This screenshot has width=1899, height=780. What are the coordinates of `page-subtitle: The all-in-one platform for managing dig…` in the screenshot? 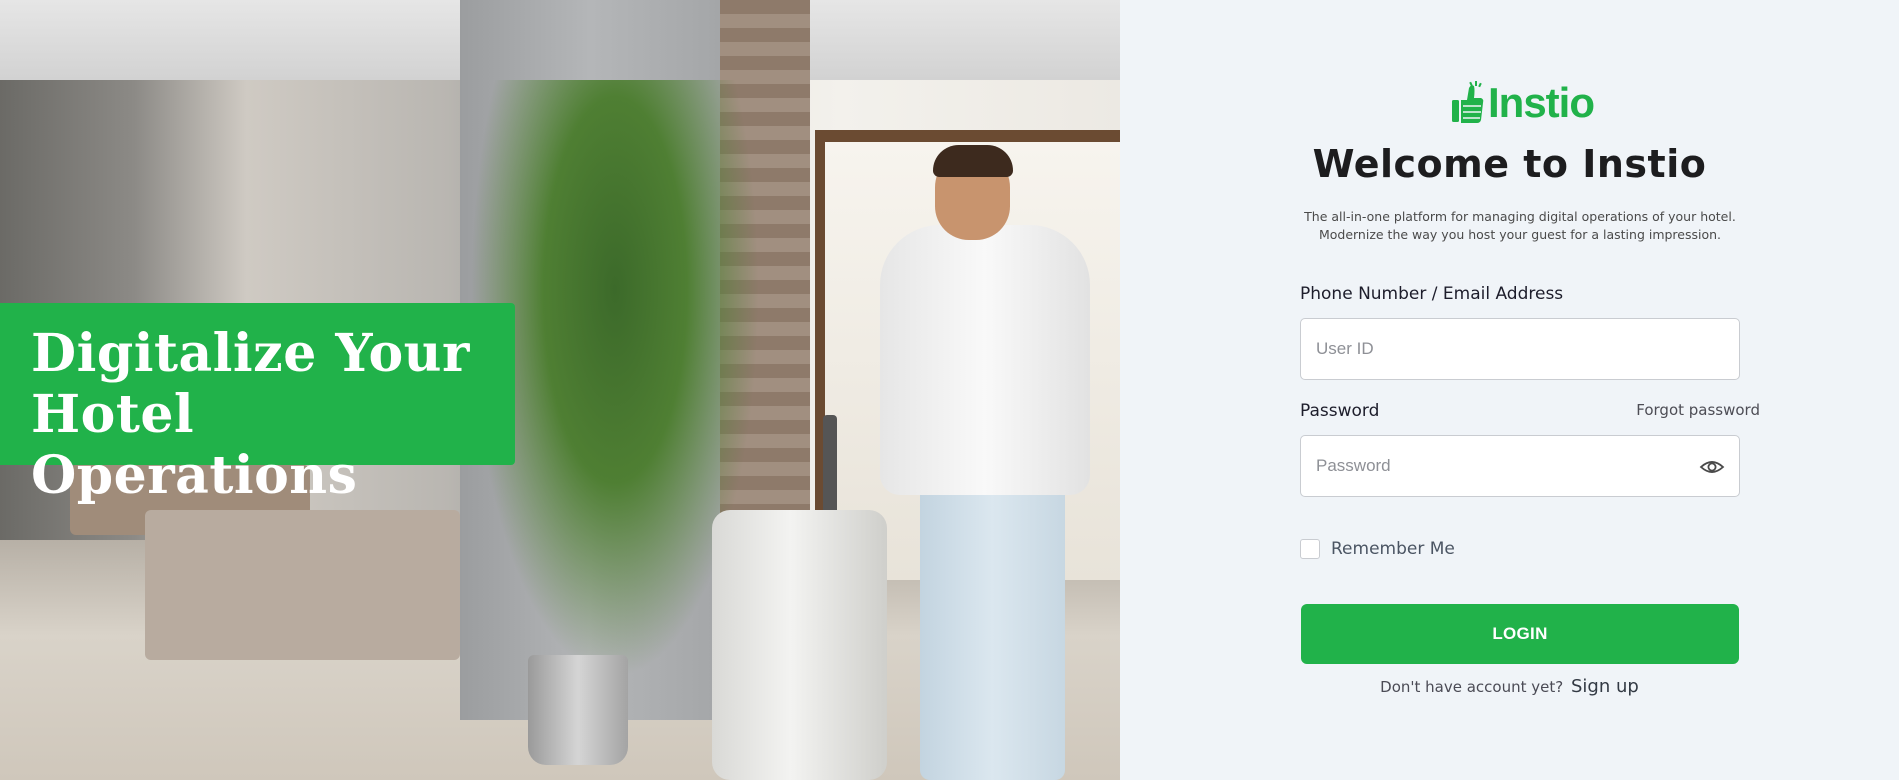 It's located at (1520, 226).